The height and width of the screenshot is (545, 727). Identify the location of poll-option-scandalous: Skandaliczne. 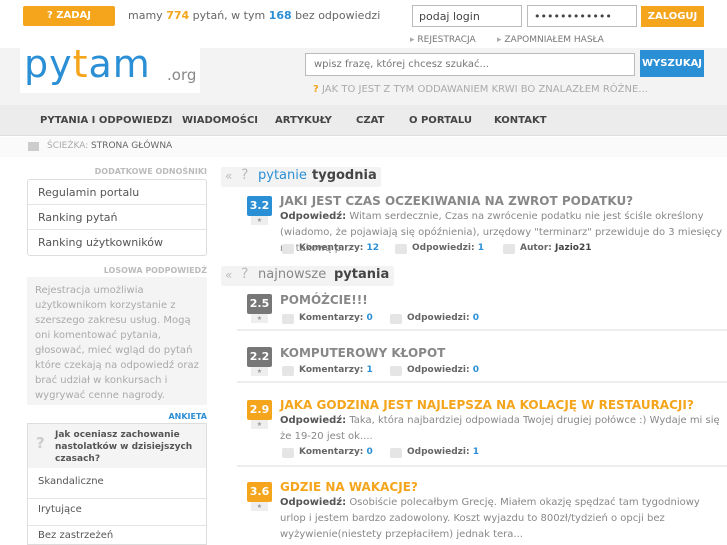
(71, 481).